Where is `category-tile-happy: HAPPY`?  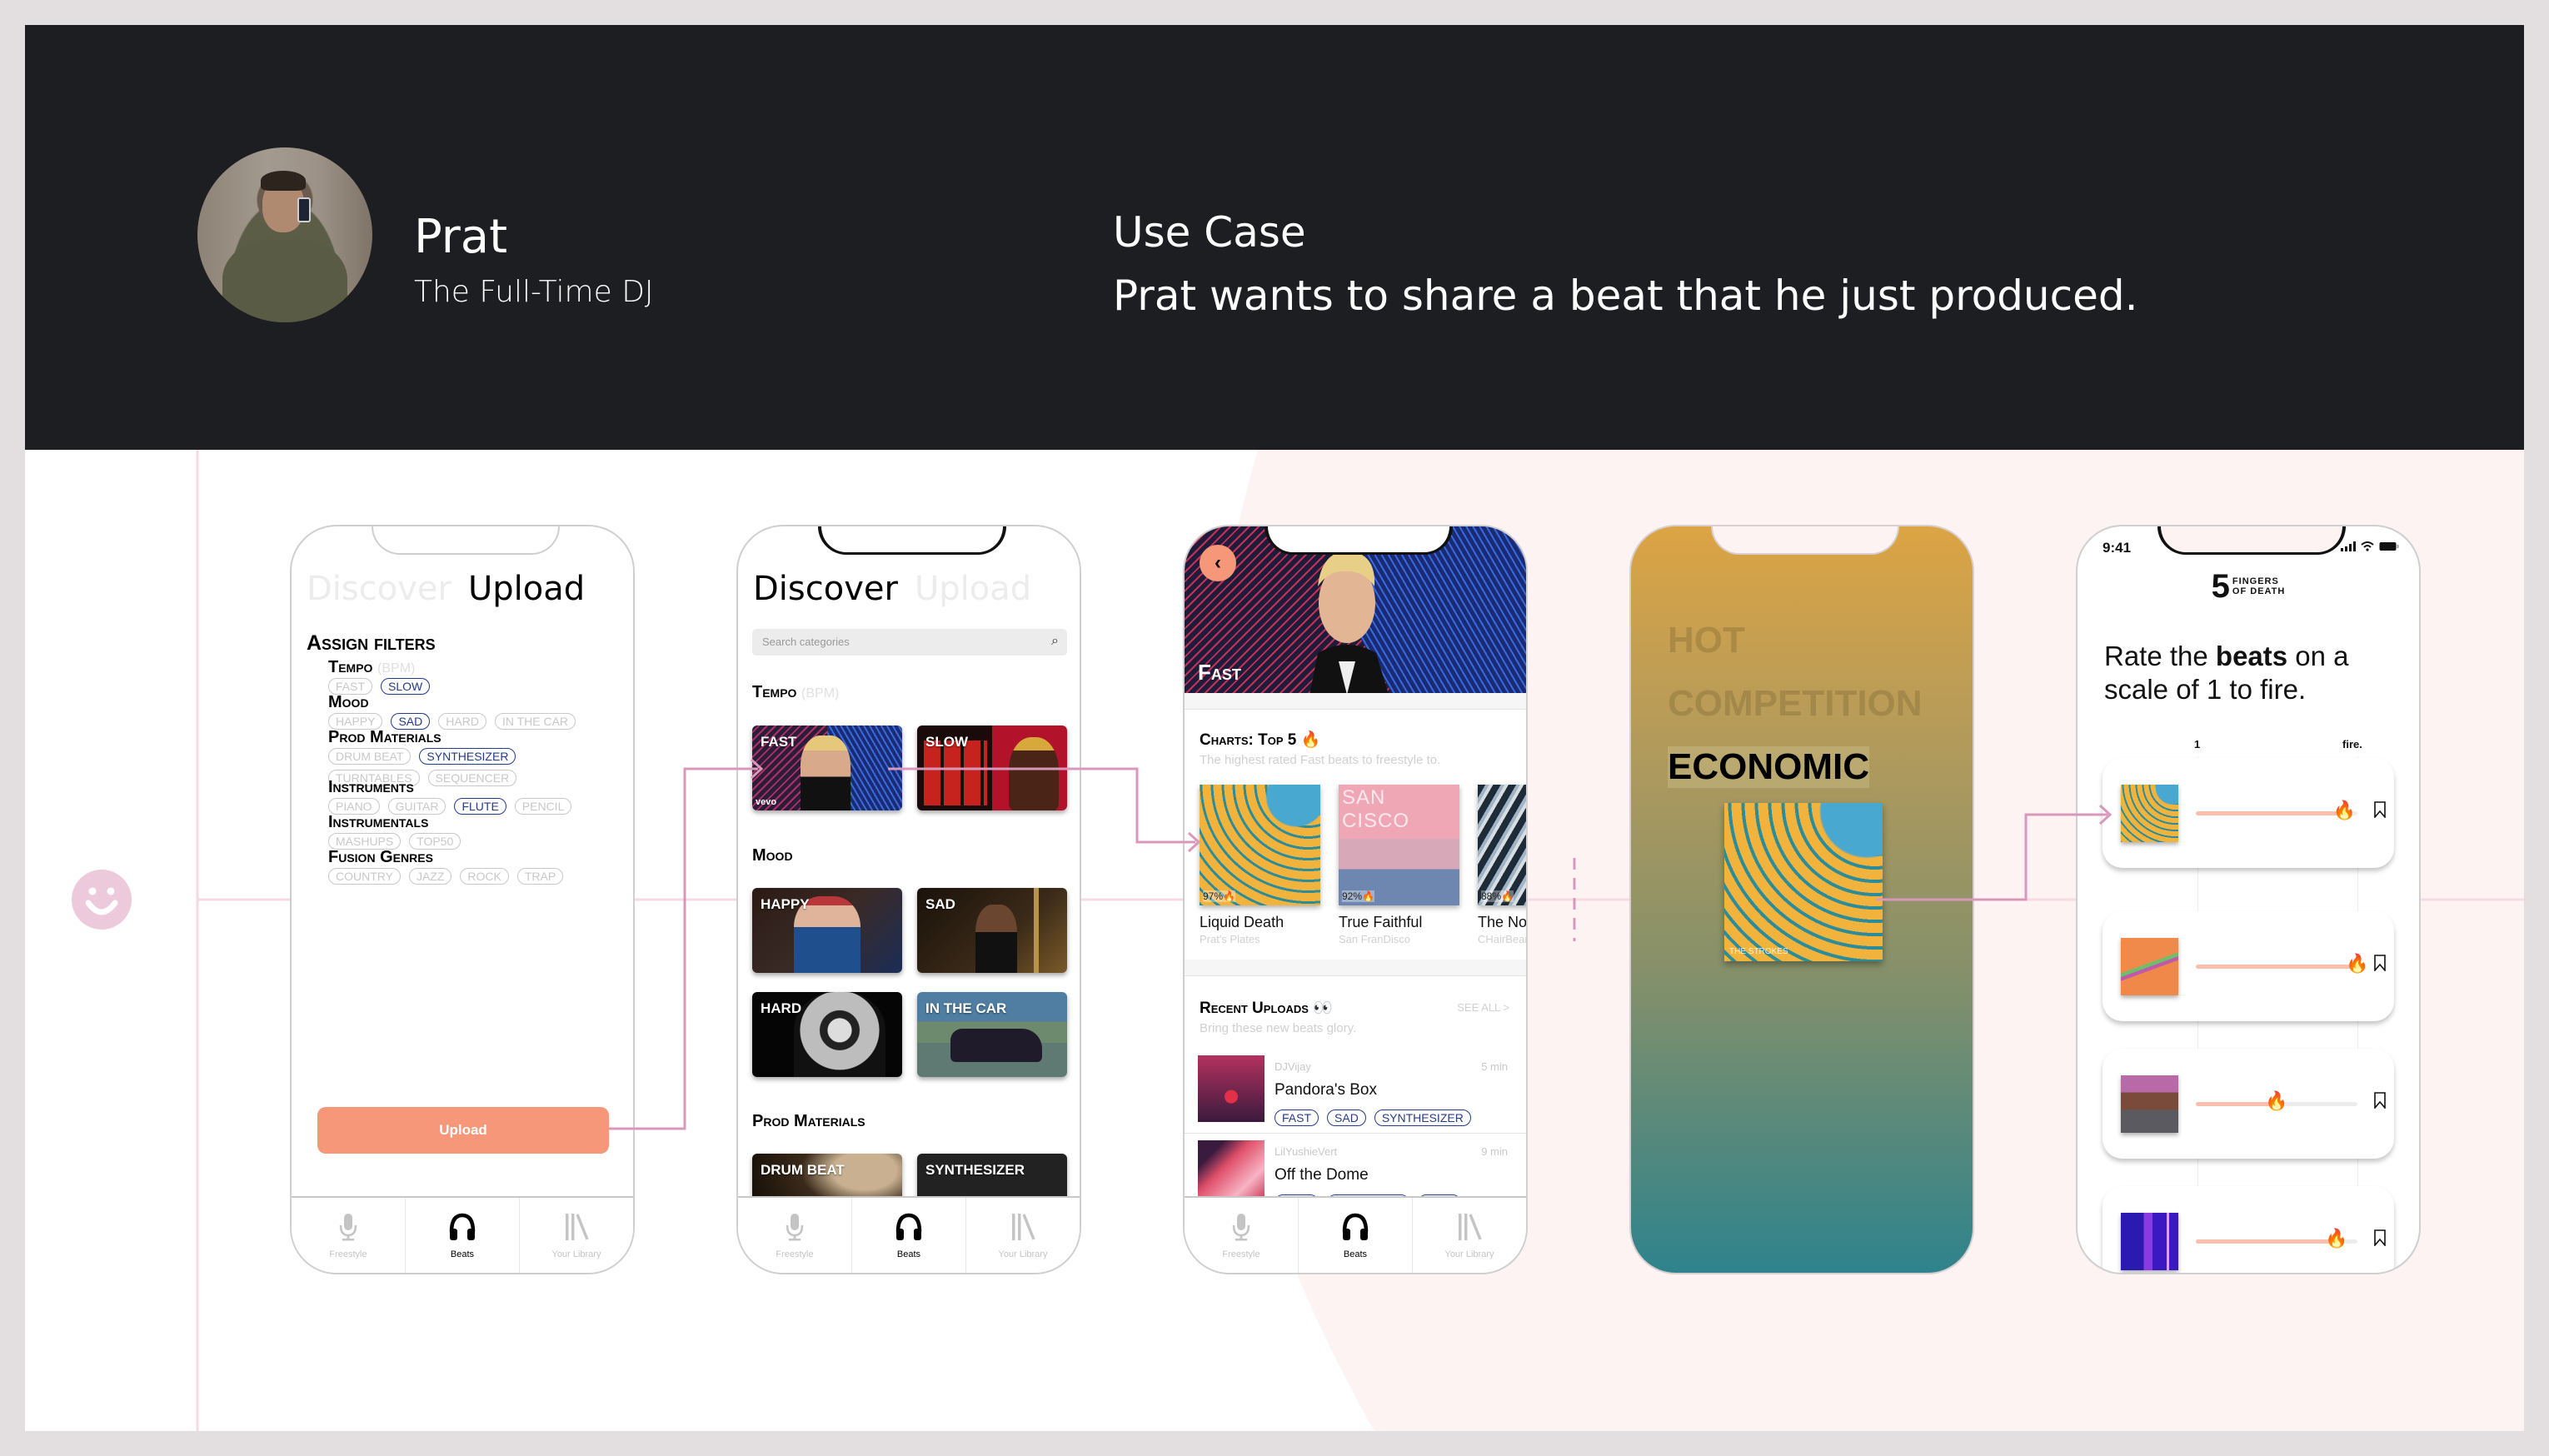
category-tile-happy: HAPPY is located at coordinates (827, 930).